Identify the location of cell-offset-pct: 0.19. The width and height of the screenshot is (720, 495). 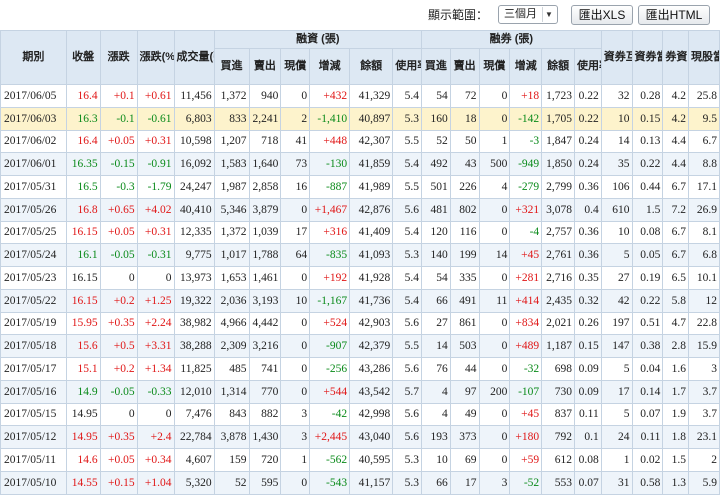
(647, 278).